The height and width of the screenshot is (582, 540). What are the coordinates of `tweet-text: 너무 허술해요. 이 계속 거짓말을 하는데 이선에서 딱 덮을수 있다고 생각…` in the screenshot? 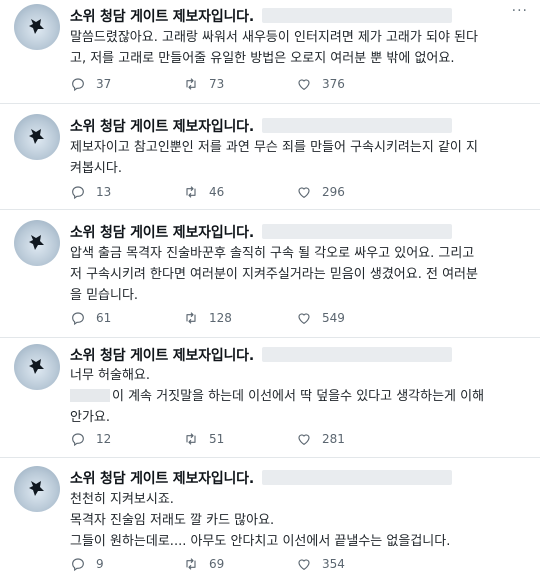 It's located at (277, 396).